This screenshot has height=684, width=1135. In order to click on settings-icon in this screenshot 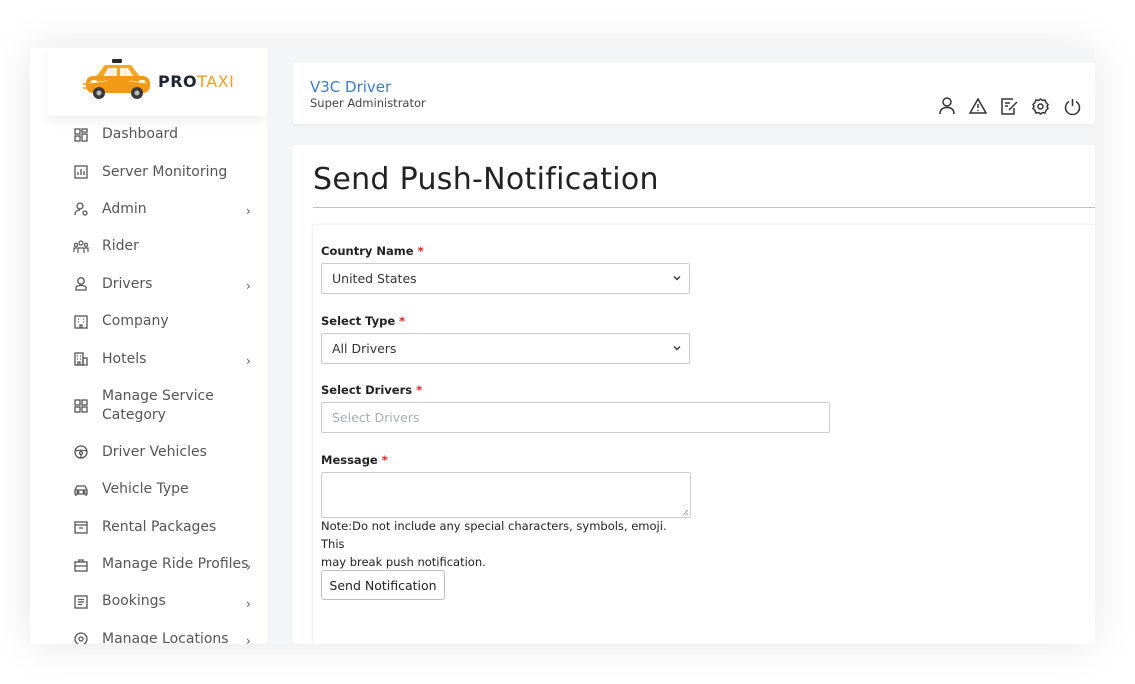, I will do `click(1041, 106)`.